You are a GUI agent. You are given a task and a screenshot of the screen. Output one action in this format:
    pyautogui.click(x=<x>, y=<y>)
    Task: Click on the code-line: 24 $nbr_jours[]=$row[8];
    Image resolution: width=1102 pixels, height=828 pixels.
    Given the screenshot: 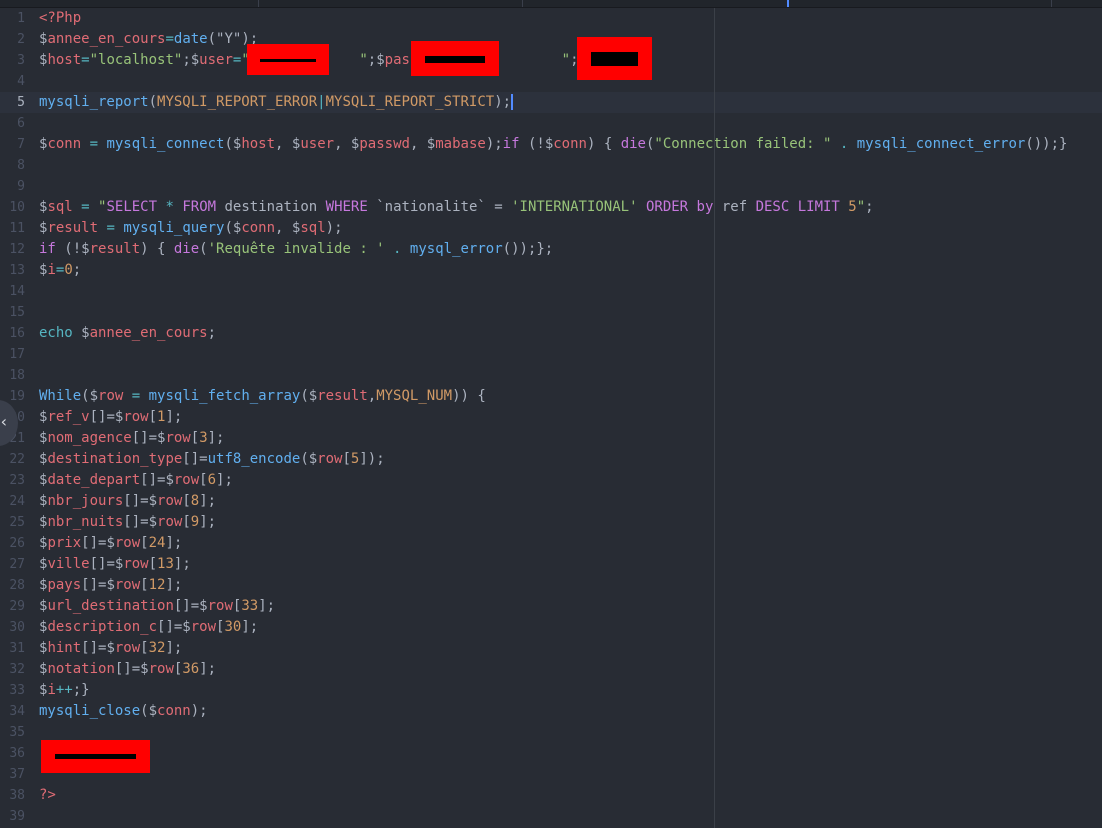 What is the action you would take?
    pyautogui.click(x=551, y=501)
    